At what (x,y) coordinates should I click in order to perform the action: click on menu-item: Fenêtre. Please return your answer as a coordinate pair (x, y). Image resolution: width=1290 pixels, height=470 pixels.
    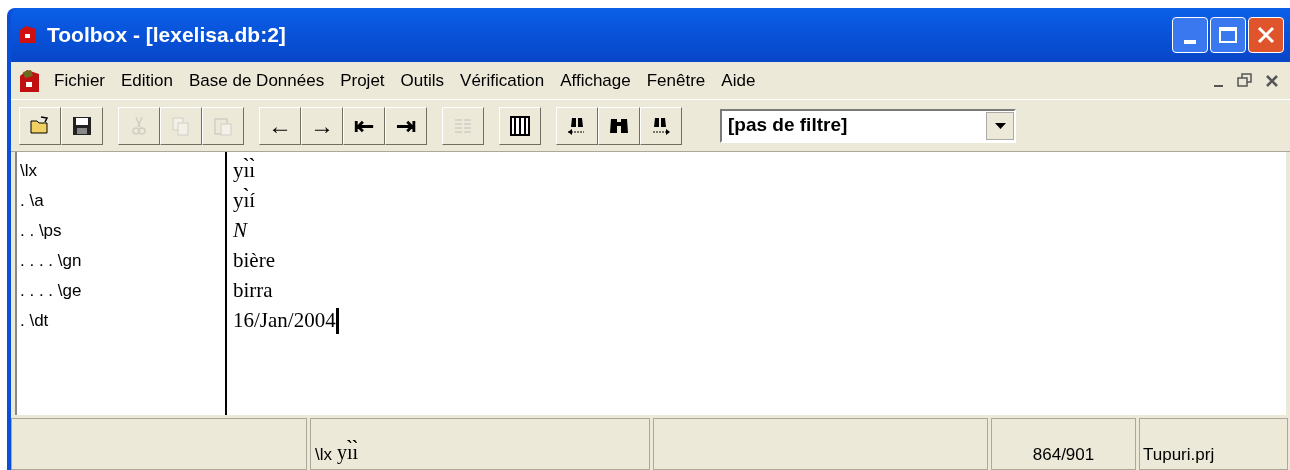
    Looking at the image, I should click on (676, 80).